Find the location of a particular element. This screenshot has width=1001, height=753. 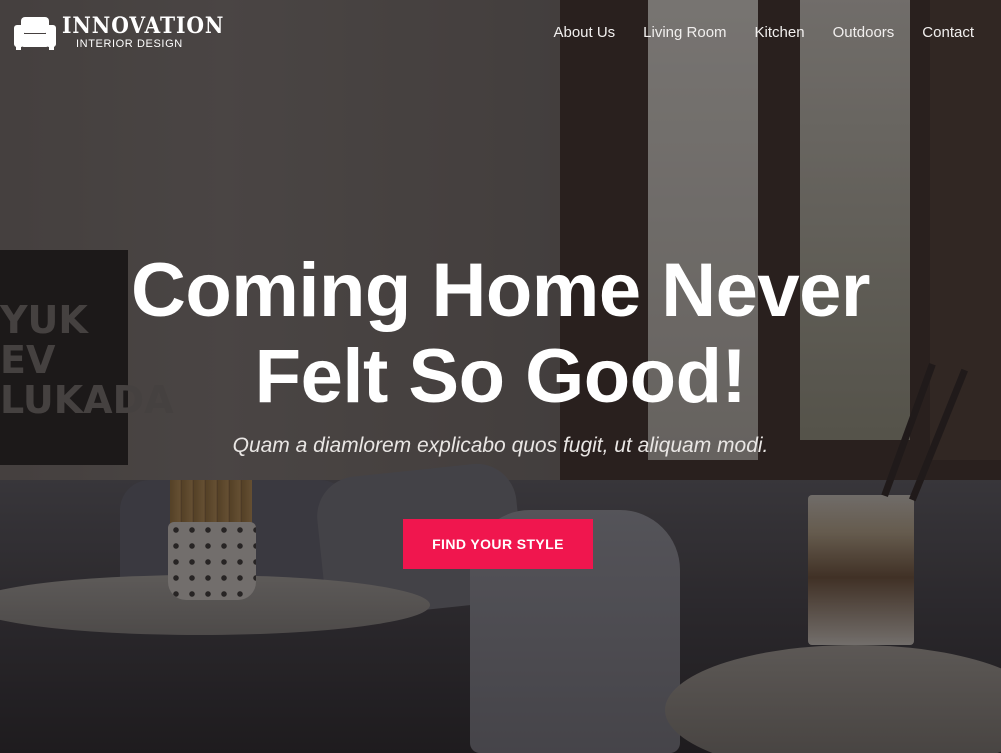

logo-title: INNOVATION is located at coordinates (143, 26).